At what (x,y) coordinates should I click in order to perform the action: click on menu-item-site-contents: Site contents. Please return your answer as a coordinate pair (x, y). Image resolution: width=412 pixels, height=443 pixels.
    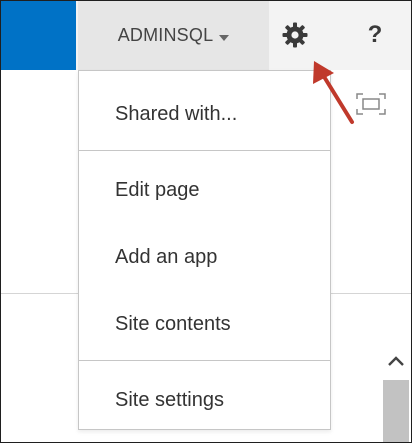
    Looking at the image, I should click on (204, 324).